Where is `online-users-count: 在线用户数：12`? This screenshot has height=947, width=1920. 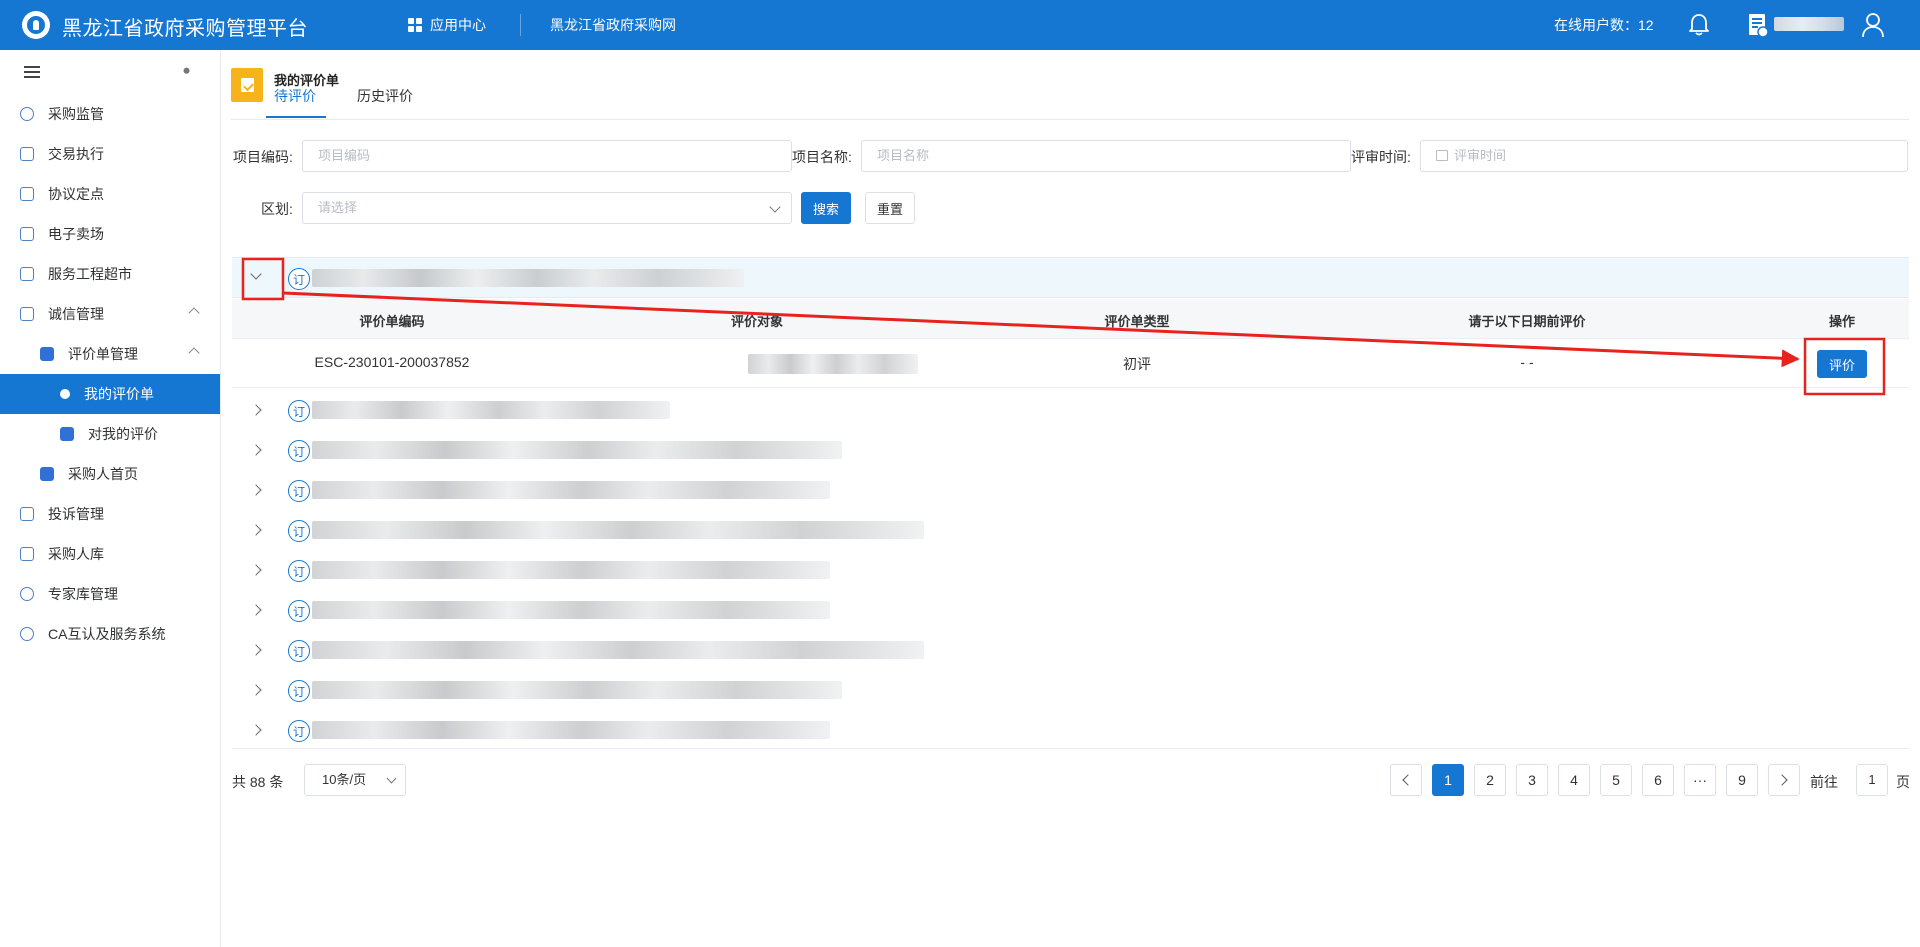 online-users-count: 在线用户数：12 is located at coordinates (1604, 25).